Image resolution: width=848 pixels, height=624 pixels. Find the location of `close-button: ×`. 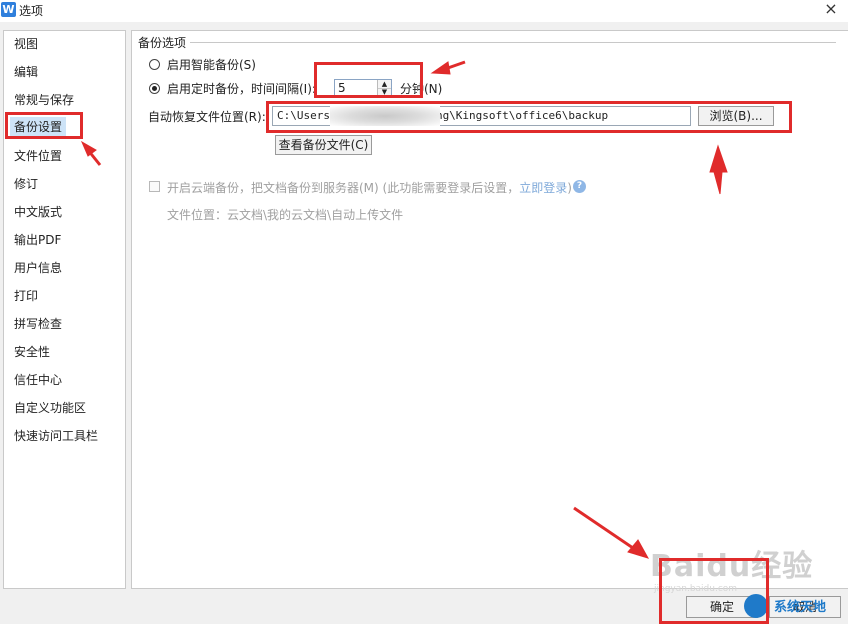

close-button: × is located at coordinates (831, 9).